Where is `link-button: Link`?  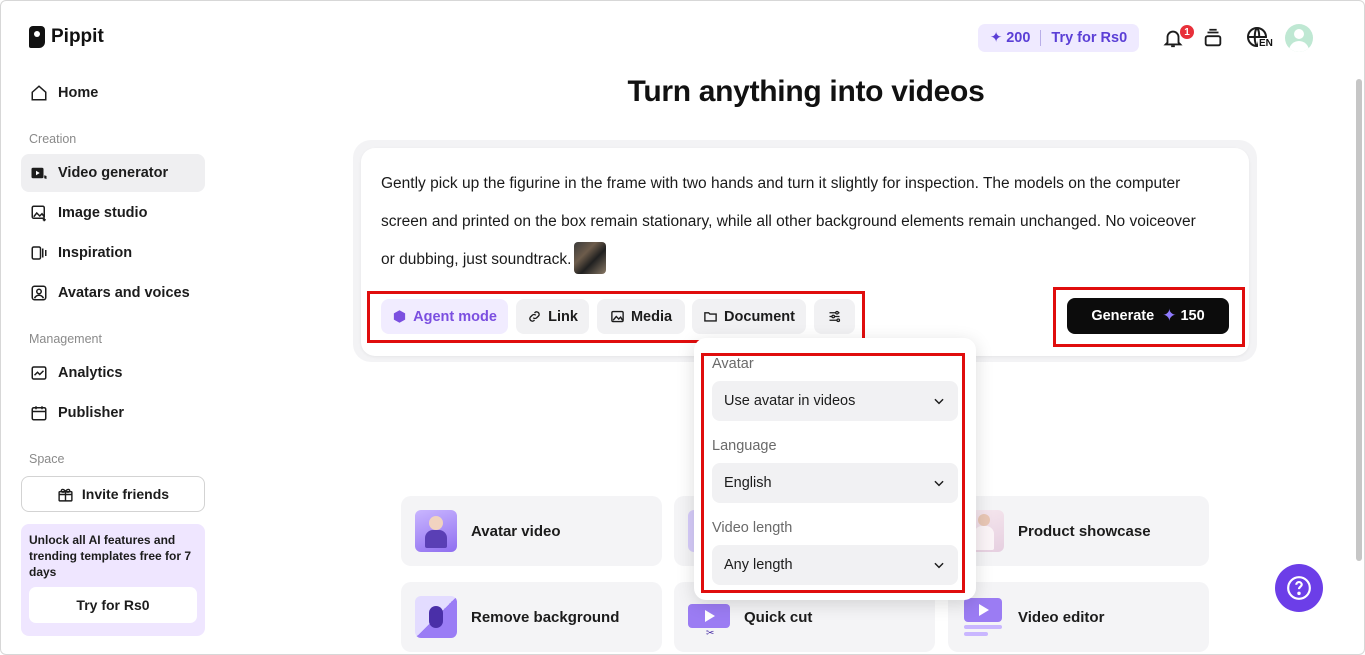 link-button: Link is located at coordinates (552, 316).